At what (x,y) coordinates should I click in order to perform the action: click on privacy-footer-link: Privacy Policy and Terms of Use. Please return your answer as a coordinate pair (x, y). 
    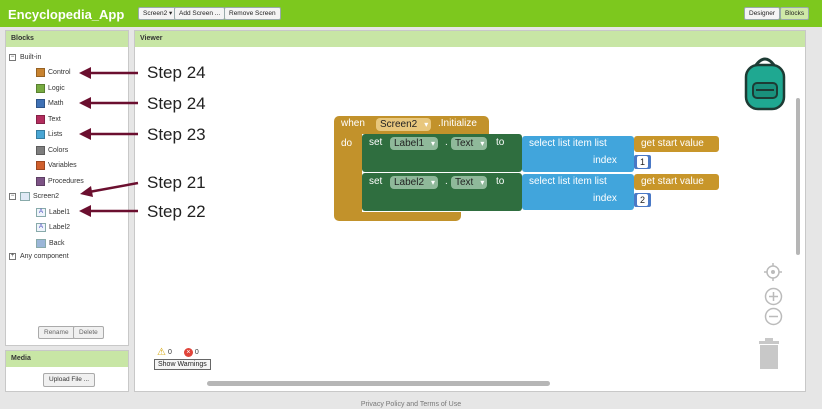
    Looking at the image, I should click on (411, 404).